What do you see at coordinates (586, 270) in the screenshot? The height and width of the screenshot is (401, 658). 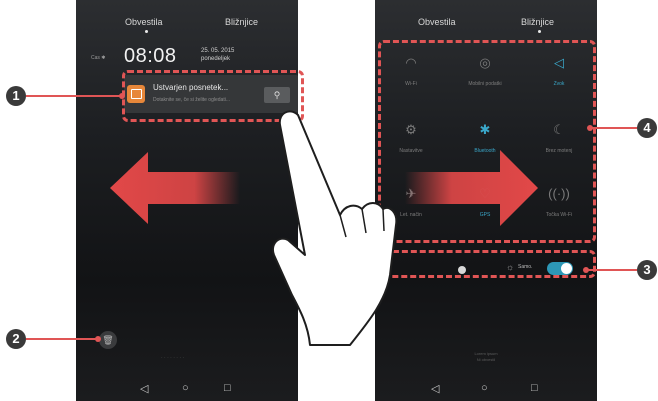 I see `callout-3-endpoint` at bounding box center [586, 270].